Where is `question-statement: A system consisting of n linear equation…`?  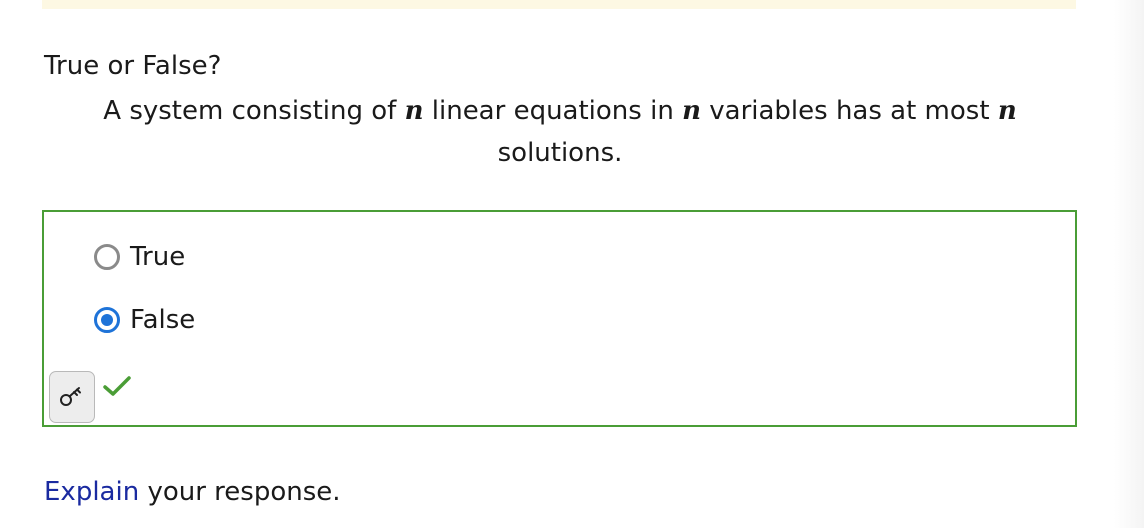
question-statement: A system consisting of n linear equation… is located at coordinates (560, 132).